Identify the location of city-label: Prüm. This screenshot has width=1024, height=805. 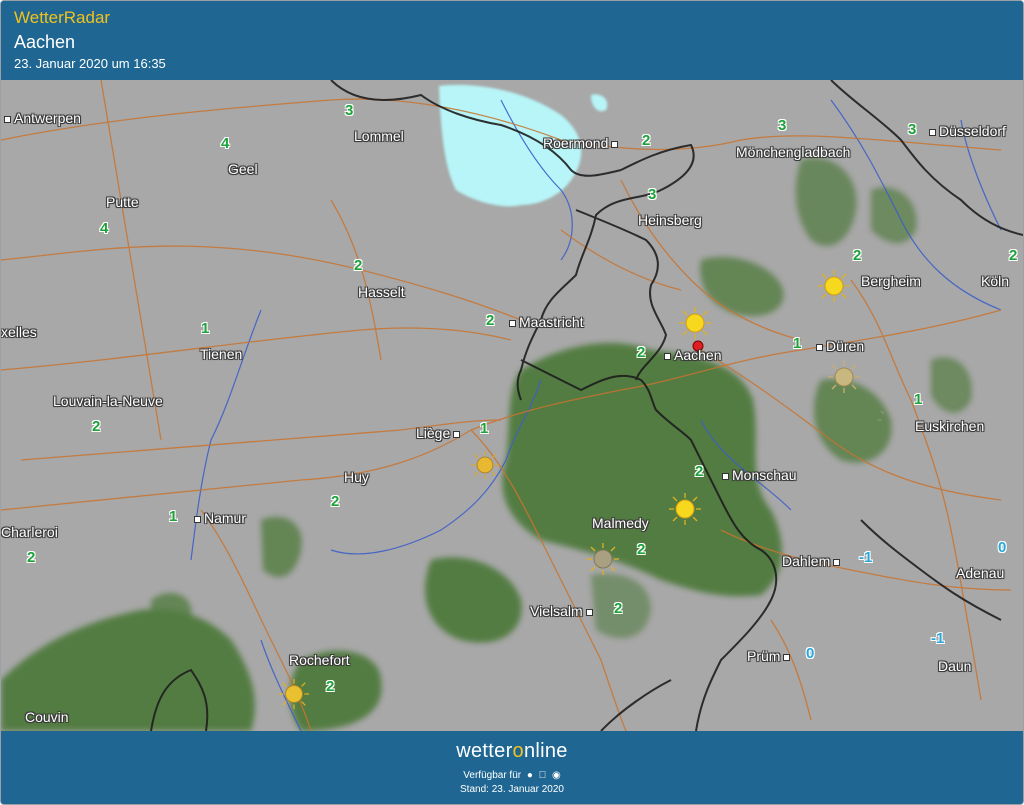
(770, 656).